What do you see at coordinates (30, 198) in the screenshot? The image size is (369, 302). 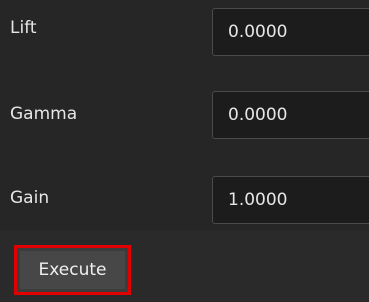 I see `gain-label: Gain` at bounding box center [30, 198].